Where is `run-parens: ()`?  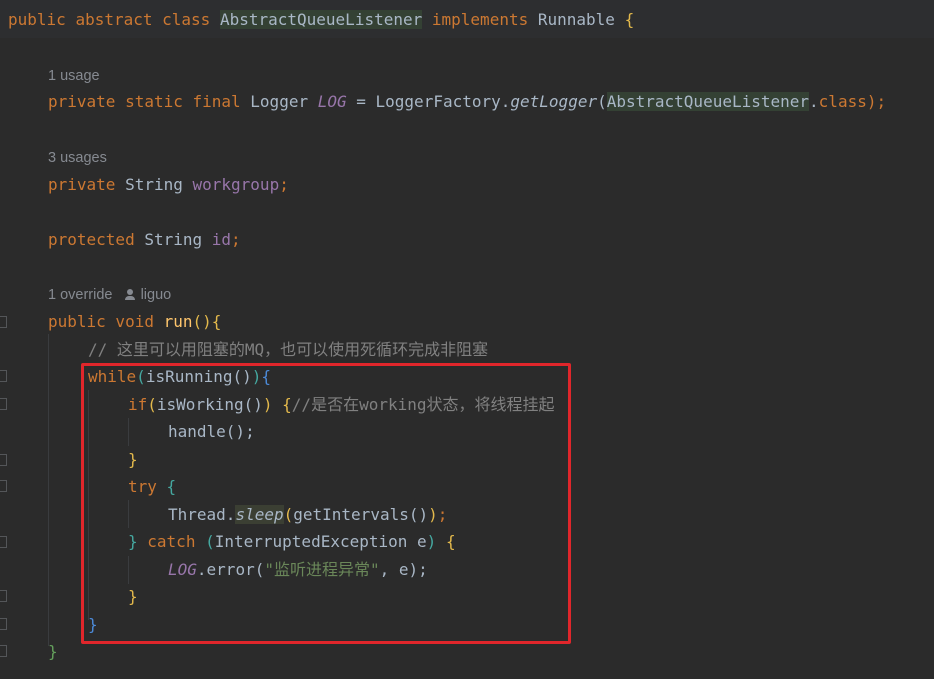 run-parens: () is located at coordinates (202, 321).